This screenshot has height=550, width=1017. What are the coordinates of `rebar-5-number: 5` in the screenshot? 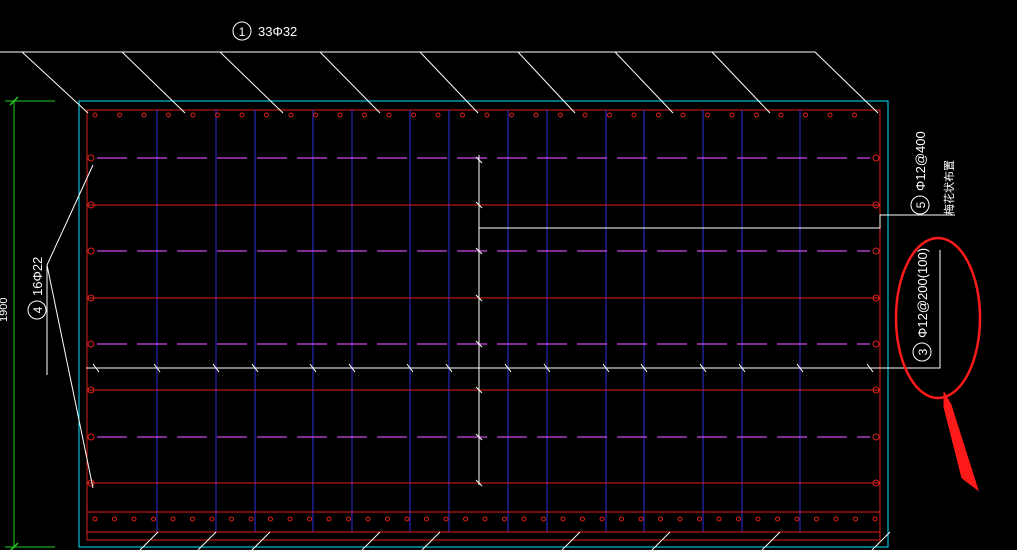 It's located at (921, 204).